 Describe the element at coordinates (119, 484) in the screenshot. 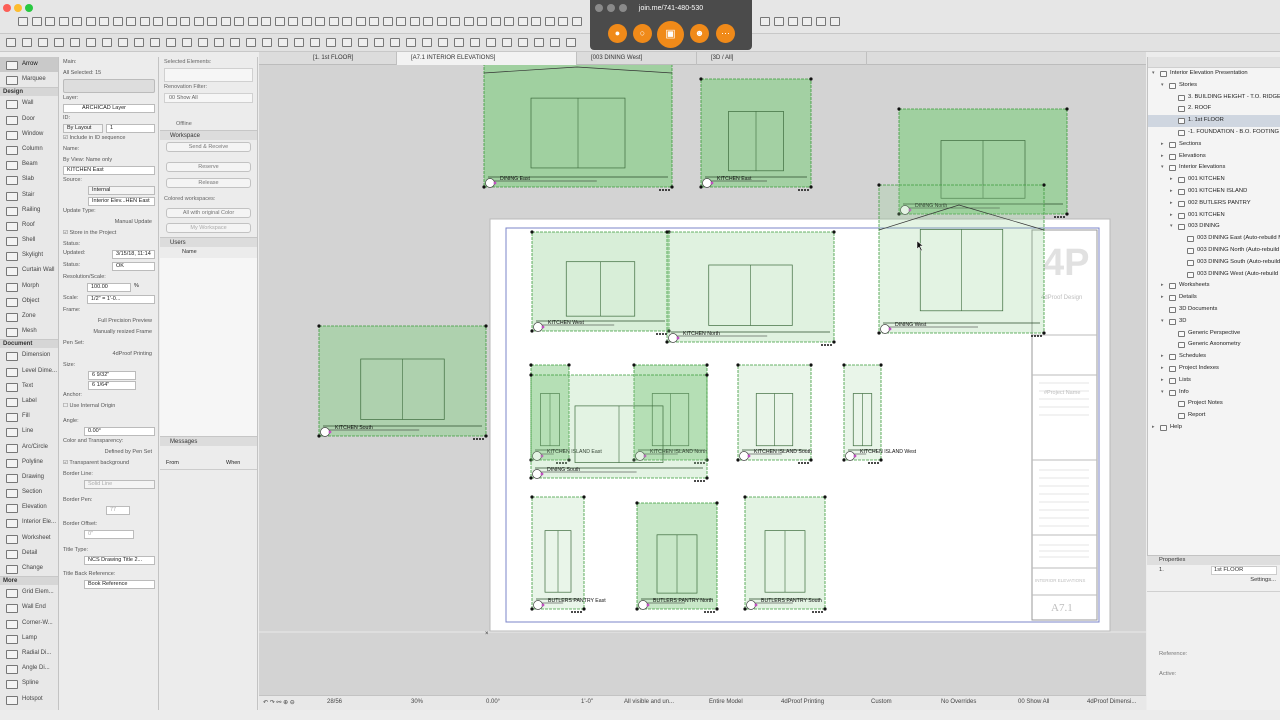

I see `border-line-select: Solid Line` at that location.